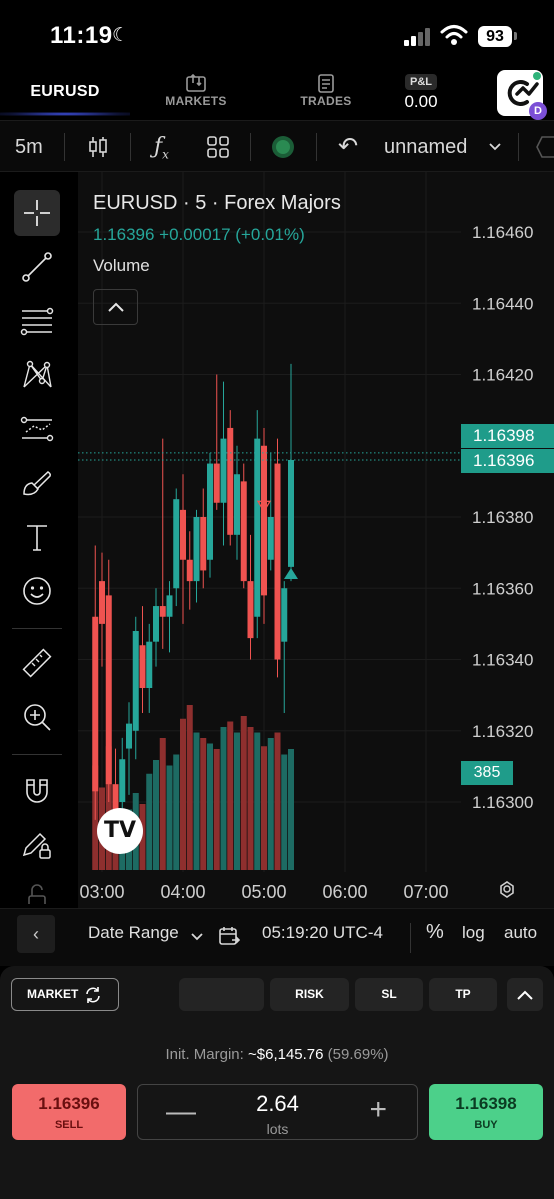 The width and height of the screenshot is (554, 1199). Describe the element at coordinates (463, 994) in the screenshot. I see `take-profit-button: TP` at that location.